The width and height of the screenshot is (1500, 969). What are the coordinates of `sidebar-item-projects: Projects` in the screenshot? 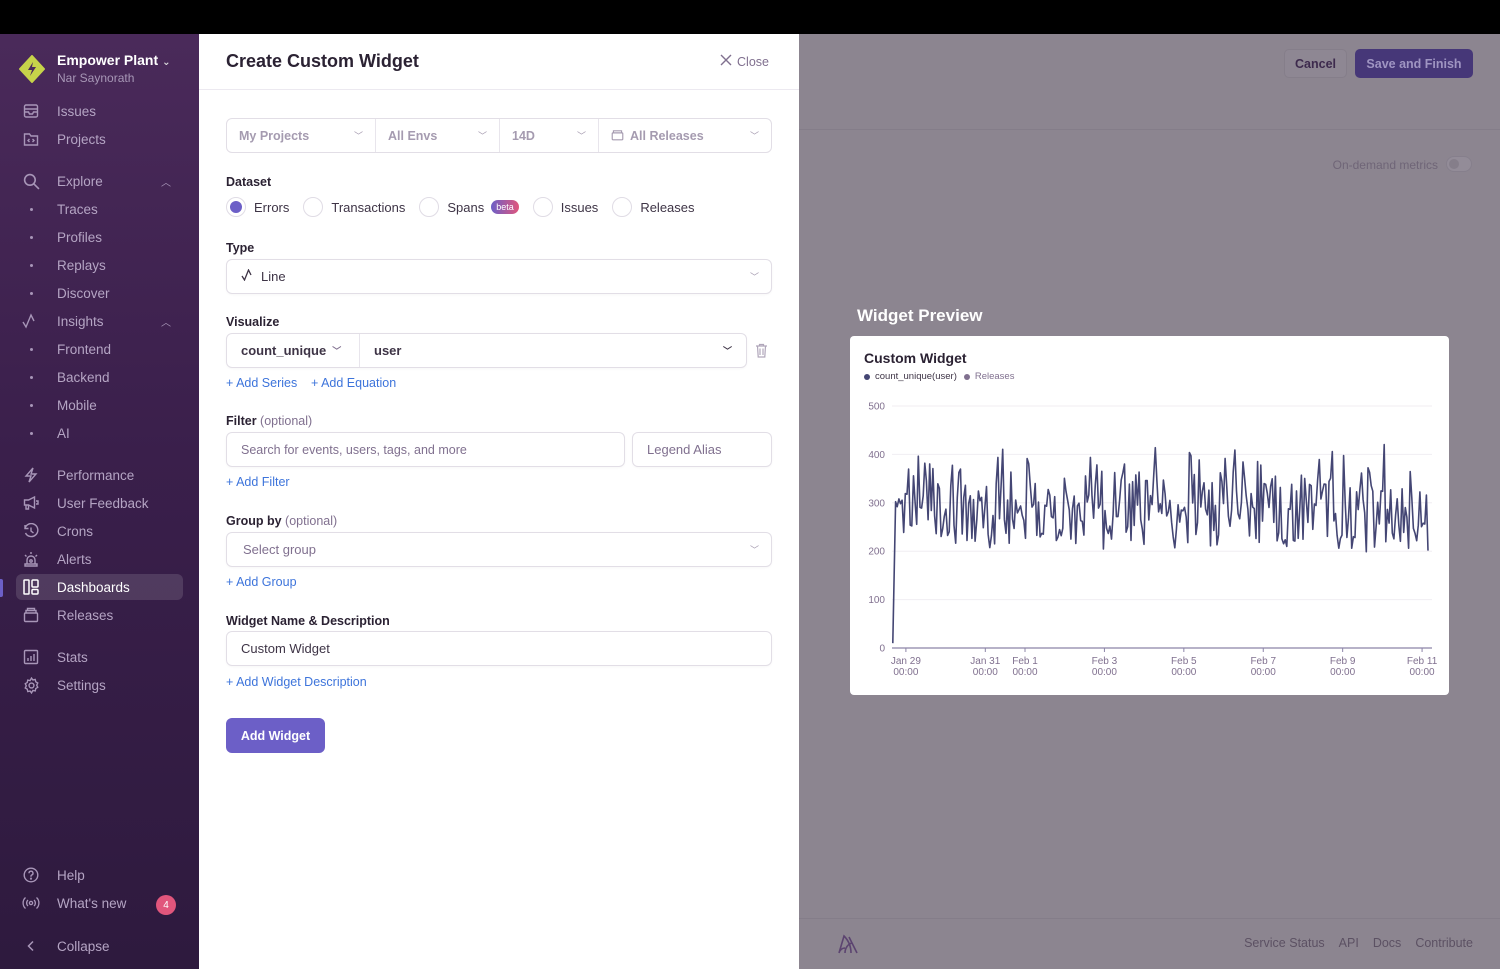 It's located at (99, 139).